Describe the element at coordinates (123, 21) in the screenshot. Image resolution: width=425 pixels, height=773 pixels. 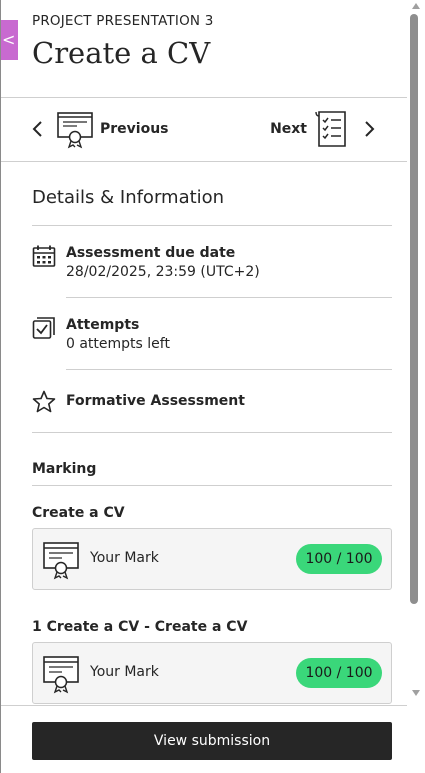
I see `course-eyebrow: PROJECT PRESENTATION 3` at that location.